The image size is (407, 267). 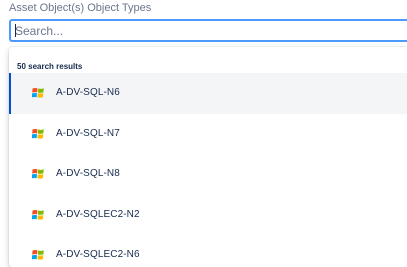 I want to click on result-label: A-DV-SQL-N8, so click(x=88, y=173).